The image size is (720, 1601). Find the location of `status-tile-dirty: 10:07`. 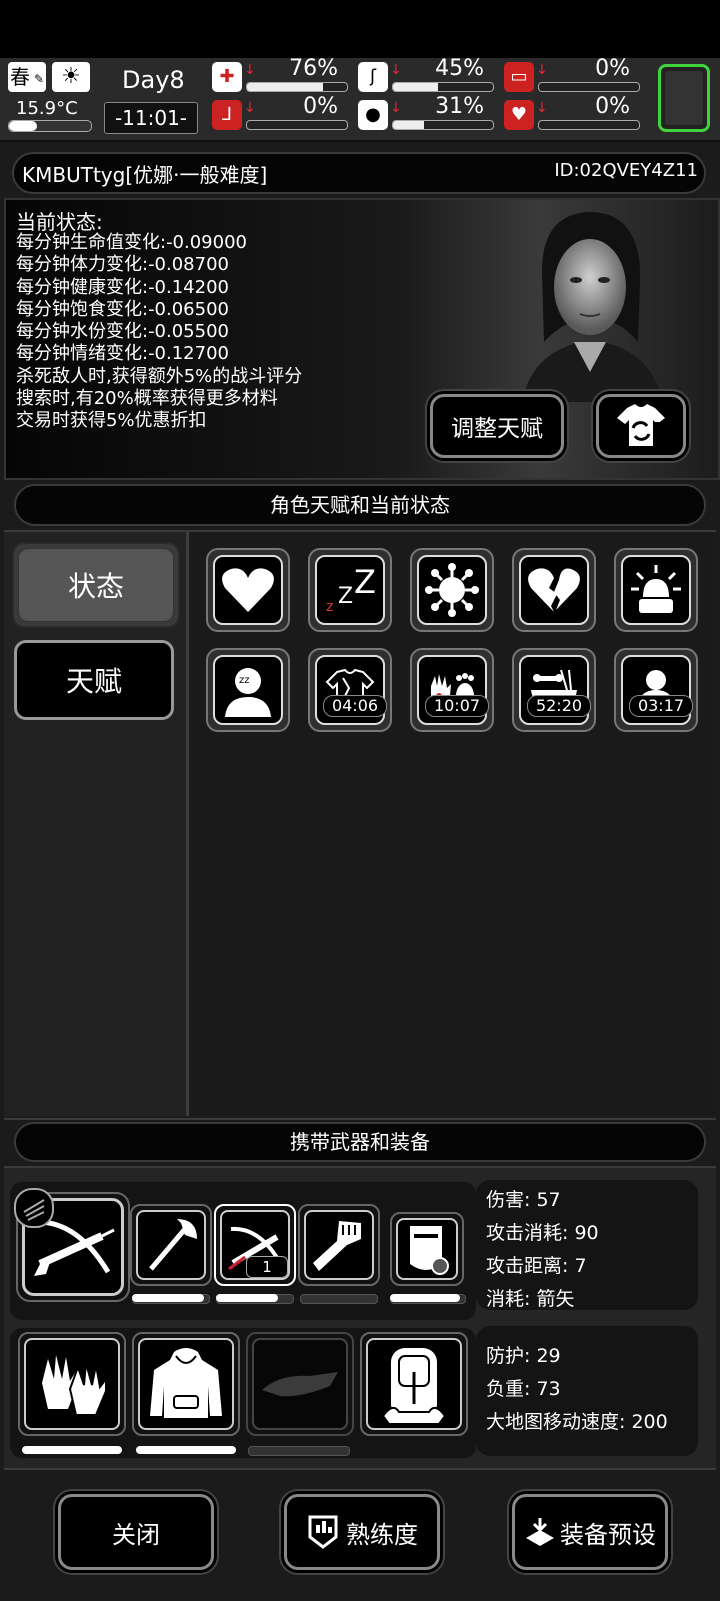

status-tile-dirty: 10:07 is located at coordinates (452, 690).